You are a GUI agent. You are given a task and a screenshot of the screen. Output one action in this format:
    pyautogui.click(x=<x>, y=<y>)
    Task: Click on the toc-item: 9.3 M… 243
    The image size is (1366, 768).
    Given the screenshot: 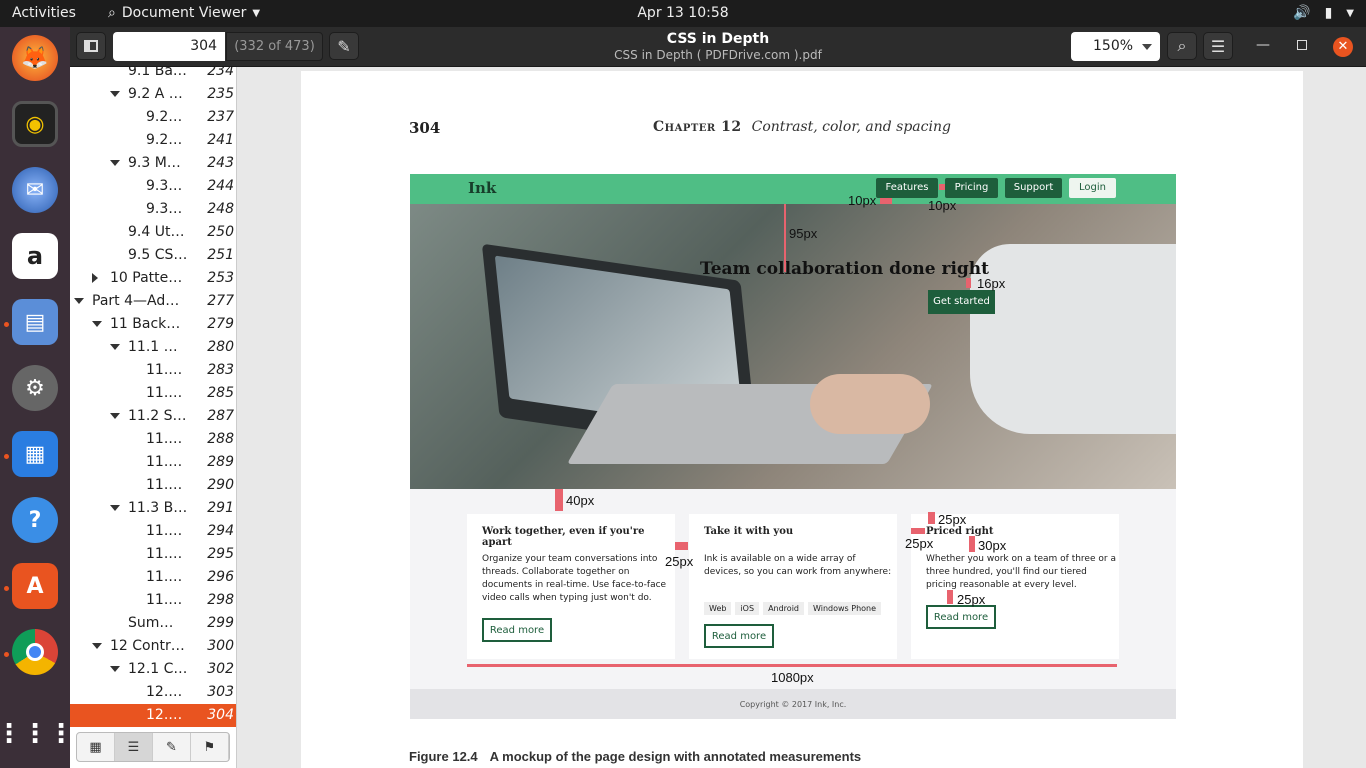 What is the action you would take?
    pyautogui.click(x=153, y=163)
    